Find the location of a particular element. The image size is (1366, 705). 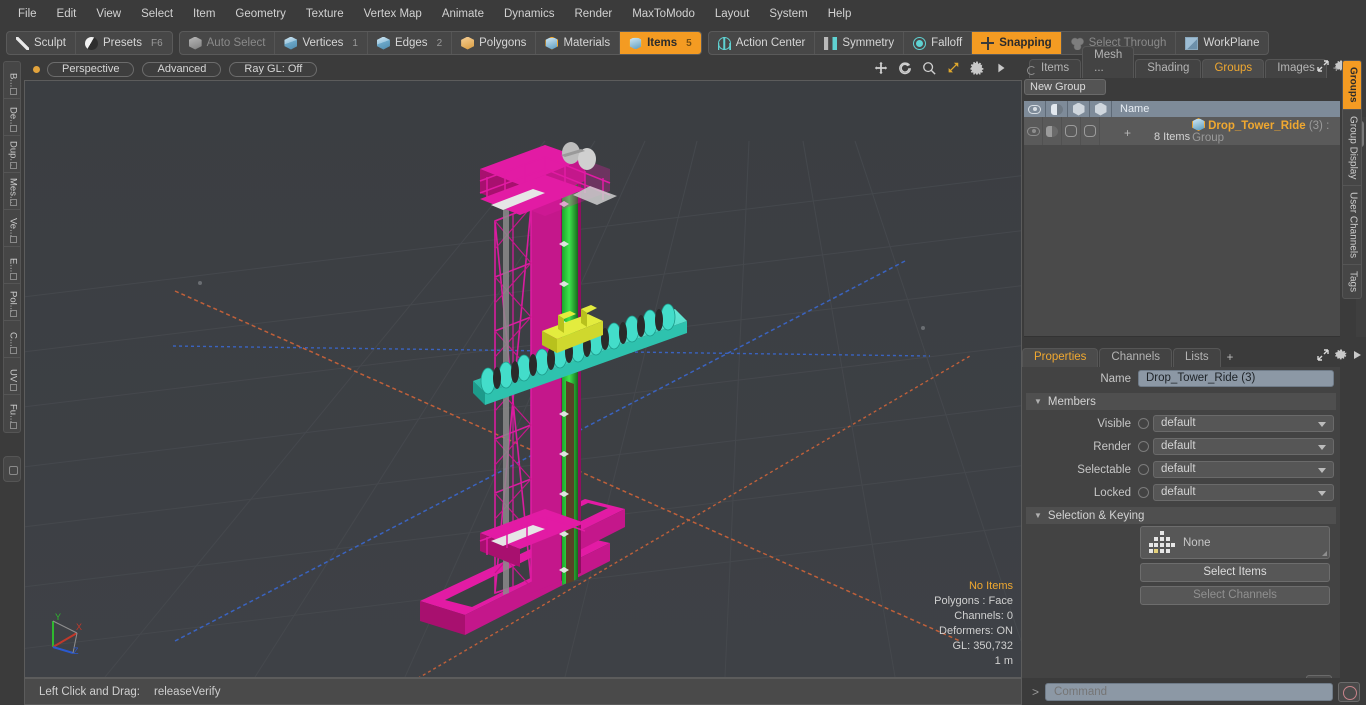

toolbar-presets-button: Presets F6 is located at coordinates (124, 43).